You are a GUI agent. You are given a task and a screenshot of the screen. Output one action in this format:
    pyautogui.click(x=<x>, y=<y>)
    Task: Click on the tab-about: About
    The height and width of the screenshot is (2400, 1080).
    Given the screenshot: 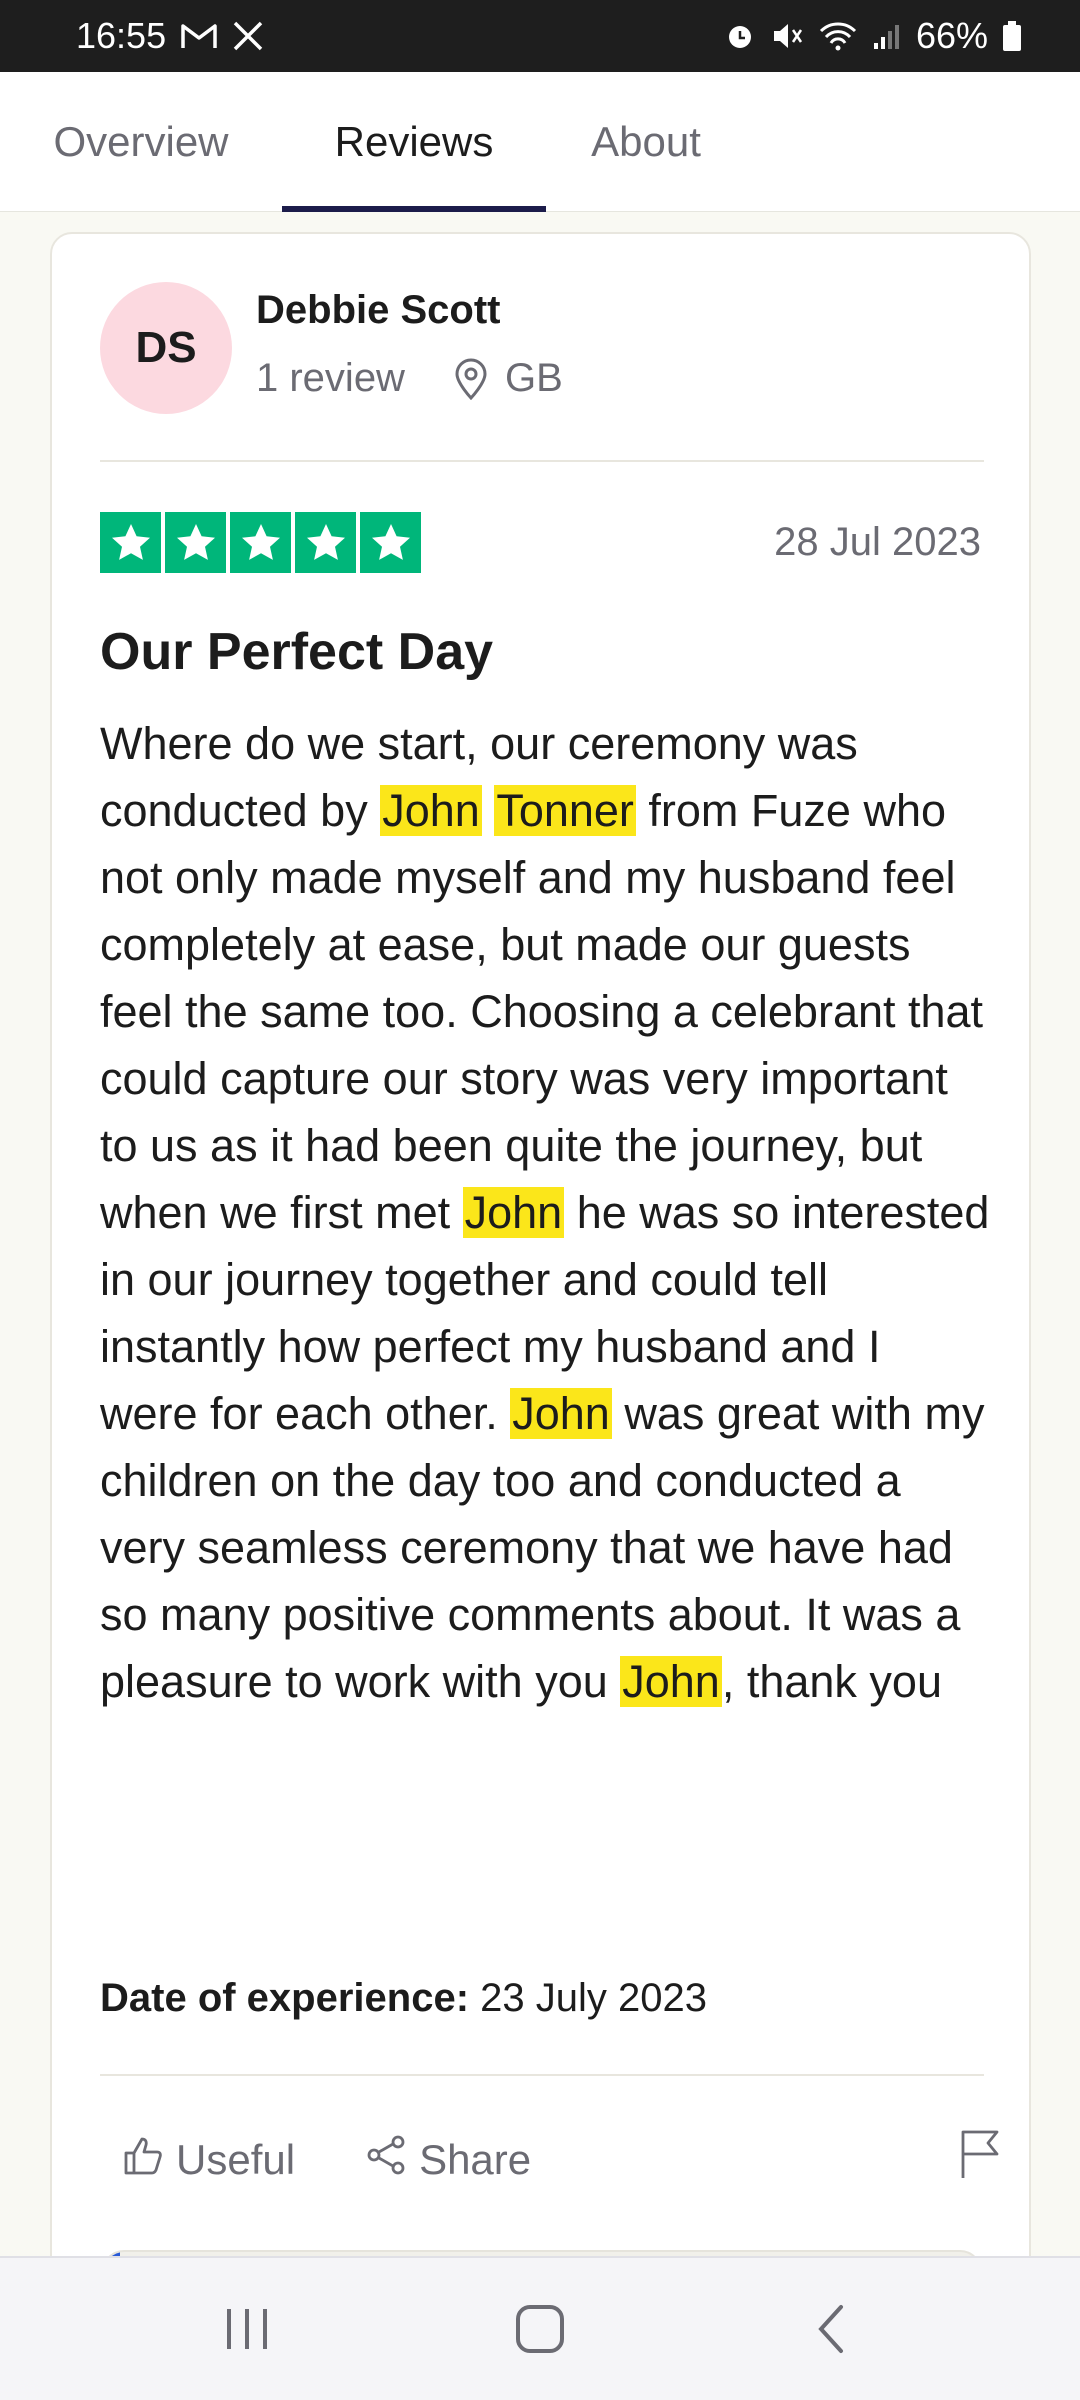 What is the action you would take?
    pyautogui.click(x=646, y=142)
    